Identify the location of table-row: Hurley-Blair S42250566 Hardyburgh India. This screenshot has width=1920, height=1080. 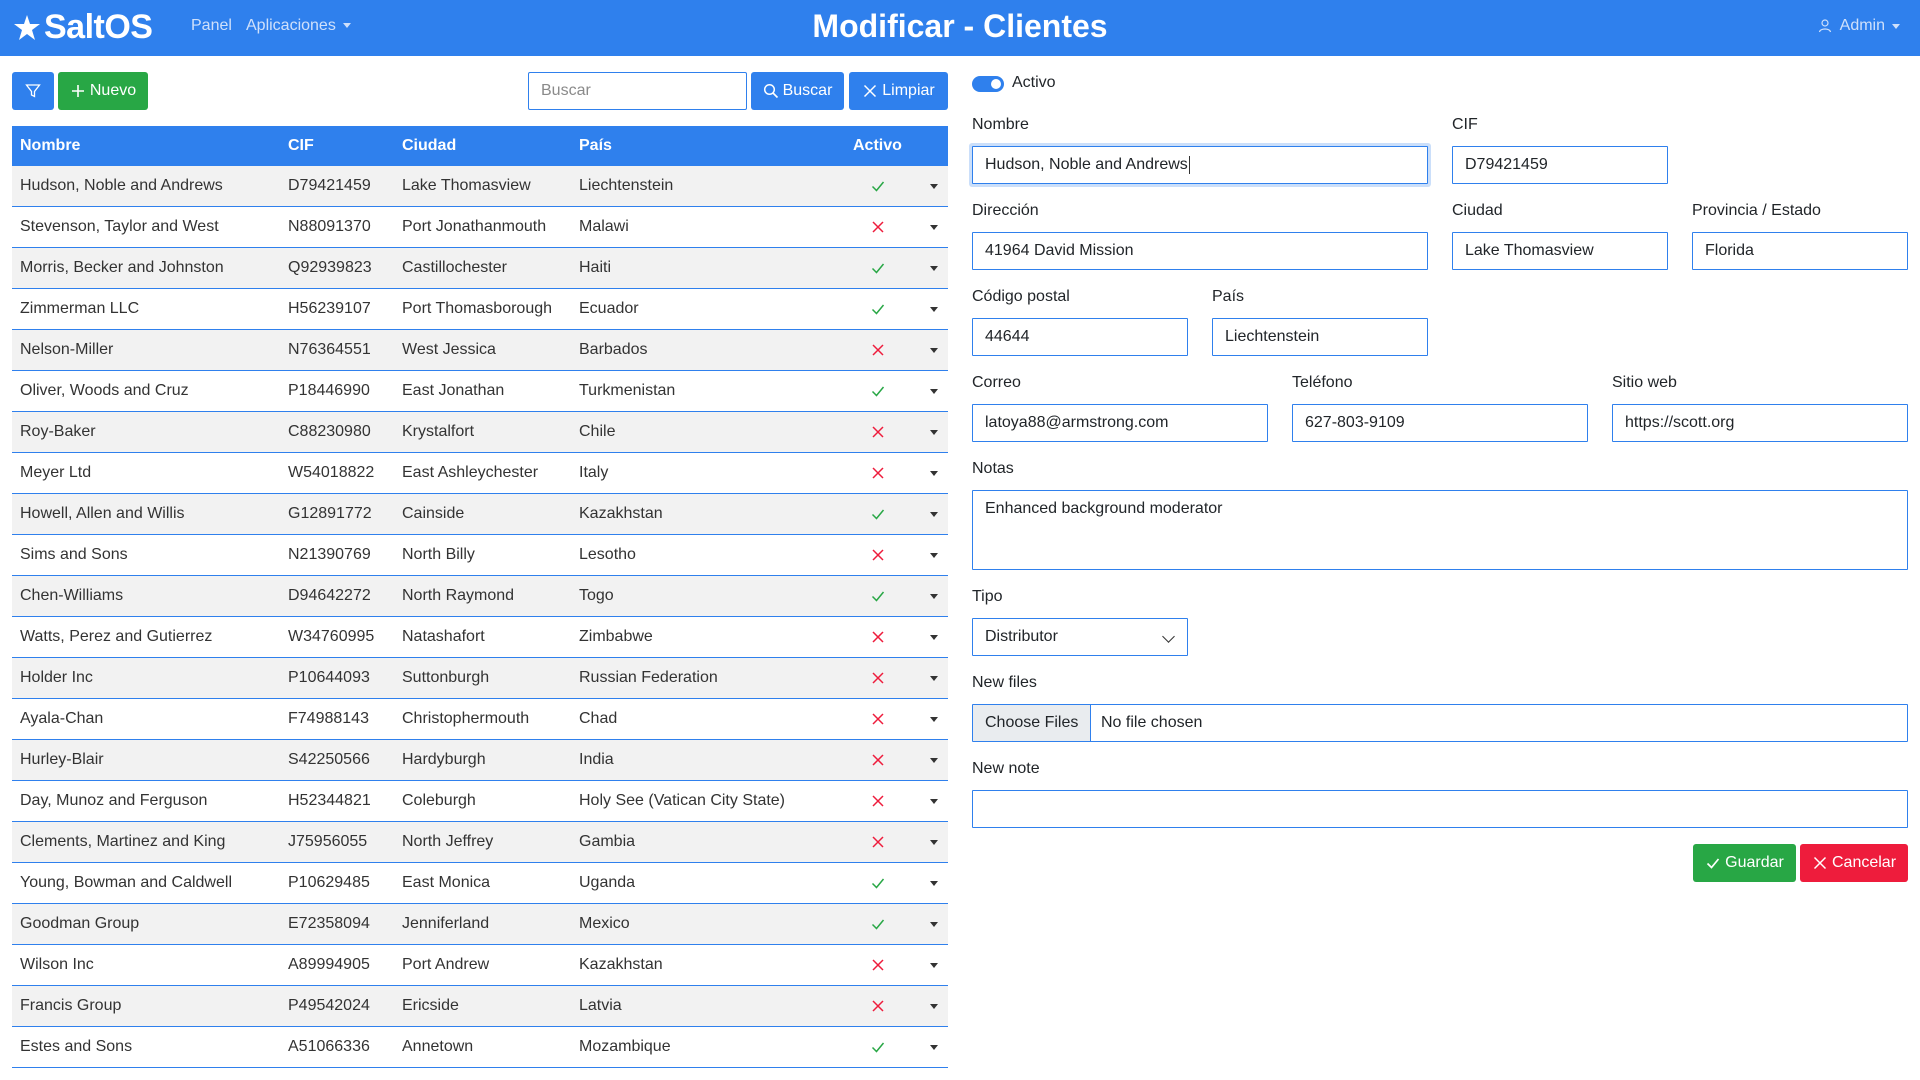
(480, 760).